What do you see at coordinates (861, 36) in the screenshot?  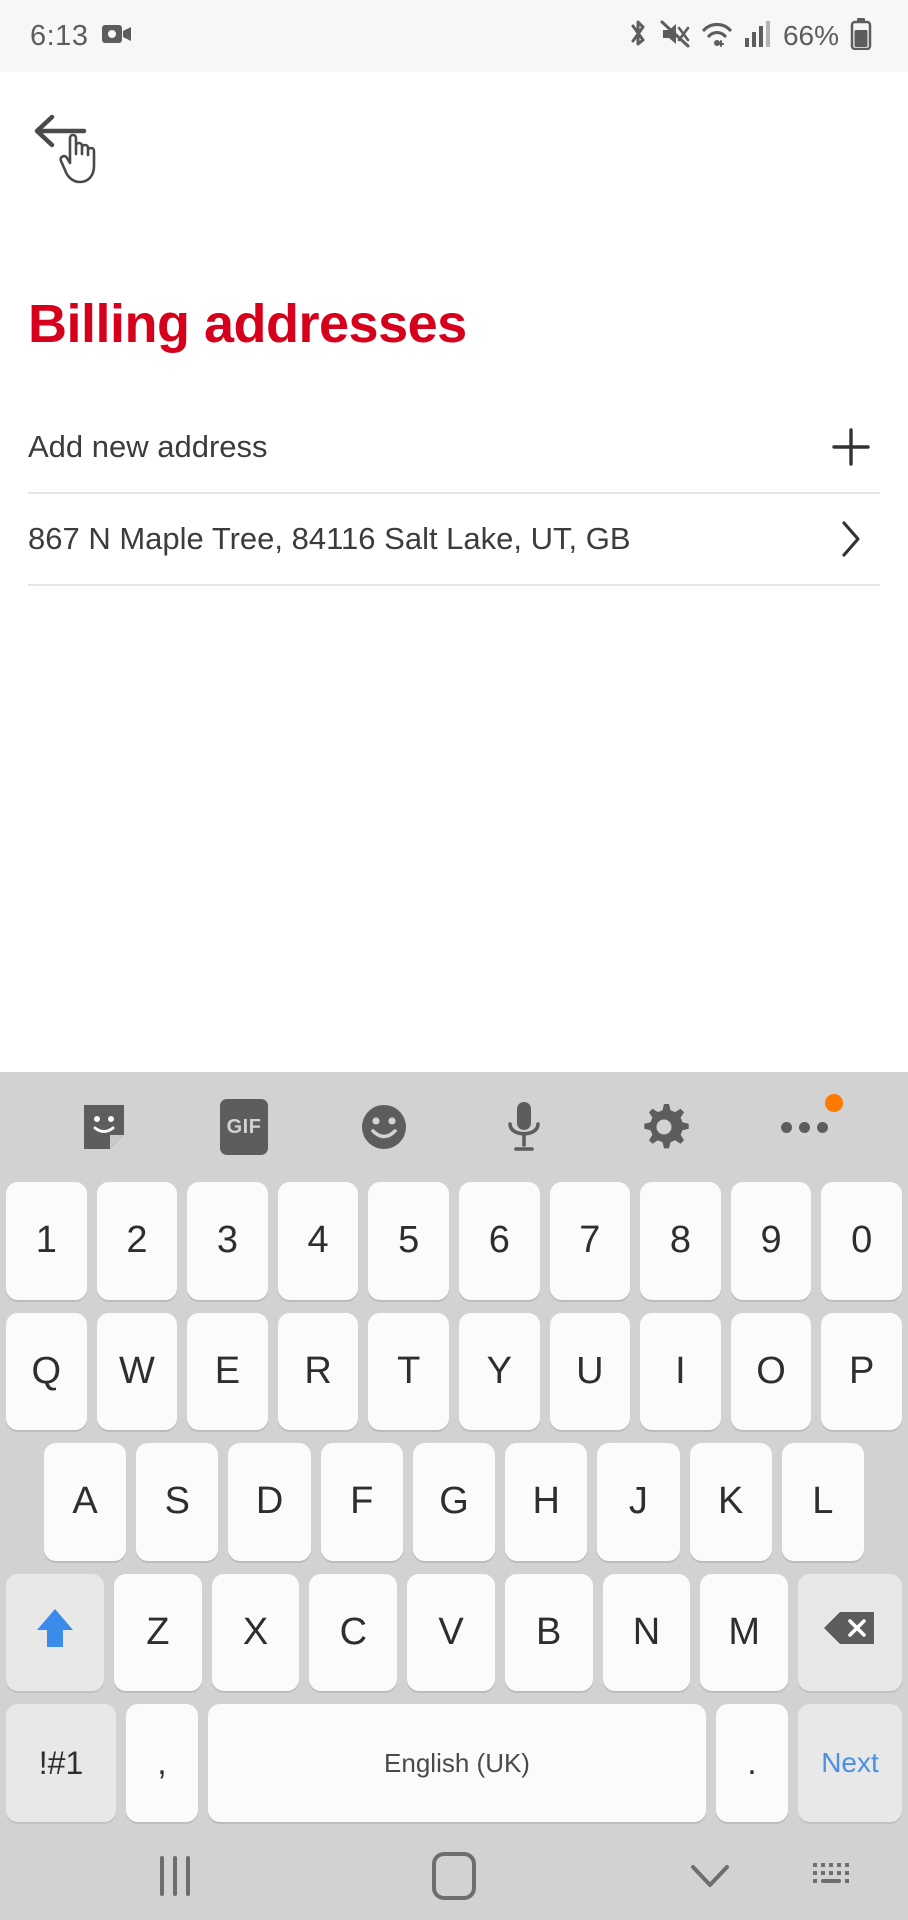 I see `battery-icon` at bounding box center [861, 36].